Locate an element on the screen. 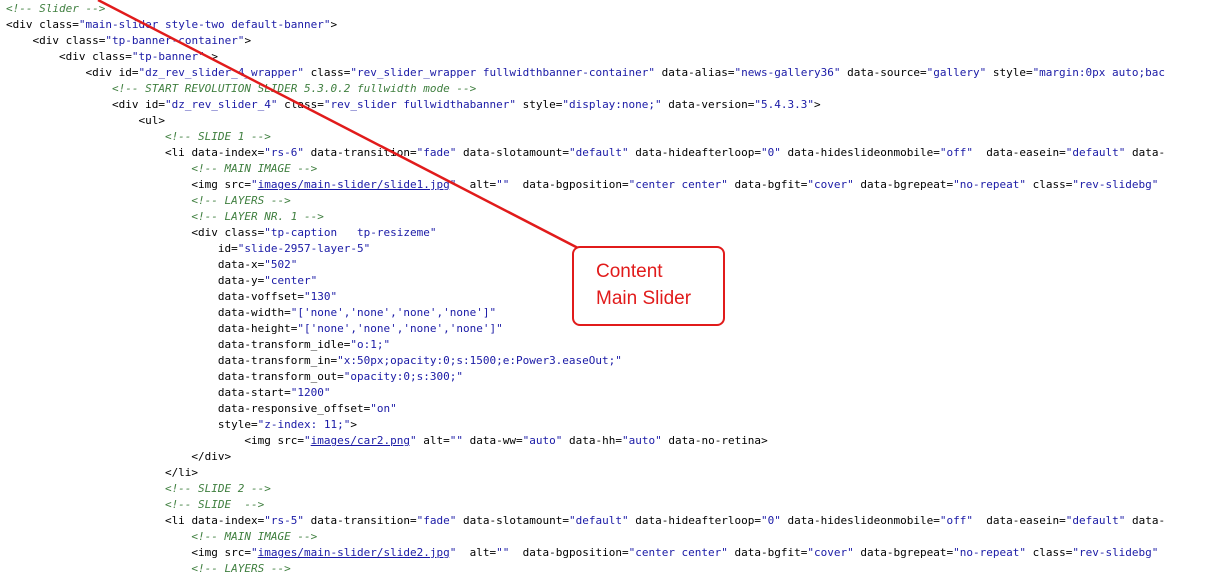 The width and height of the screenshot is (1228, 577). code-attribute: data-hh= is located at coordinates (592, 440).